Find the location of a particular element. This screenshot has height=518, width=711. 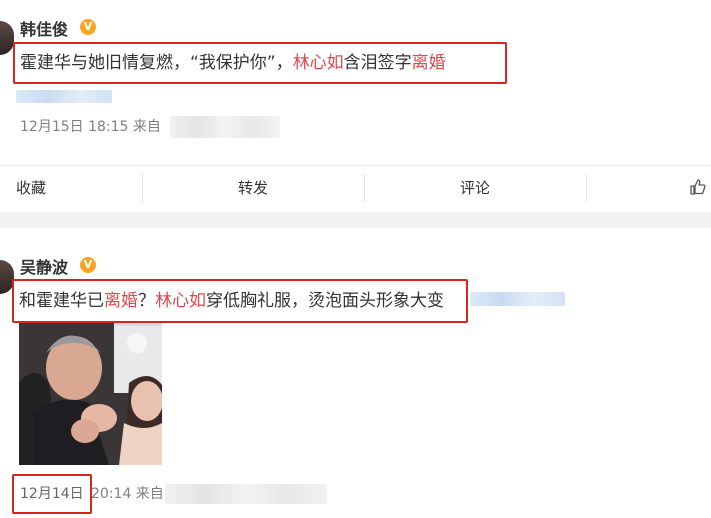

repost-button: 转发 is located at coordinates (253, 188).